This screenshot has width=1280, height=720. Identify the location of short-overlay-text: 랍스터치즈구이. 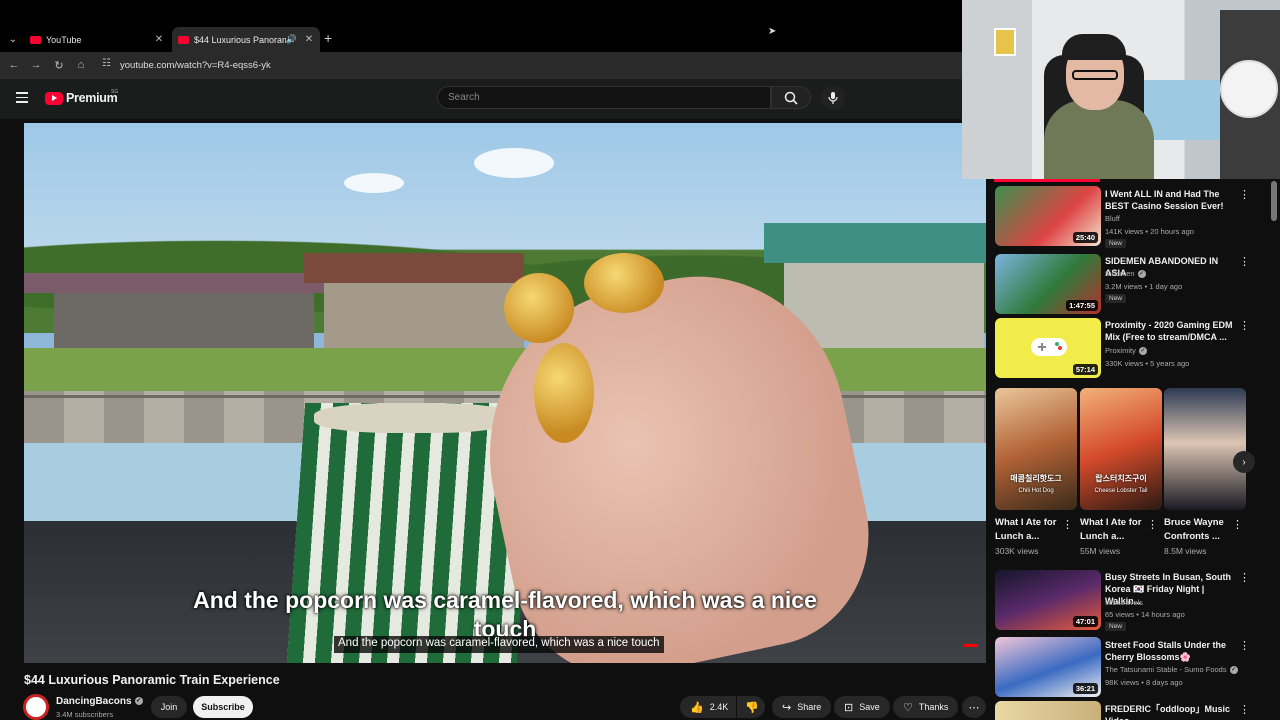
(1121, 478).